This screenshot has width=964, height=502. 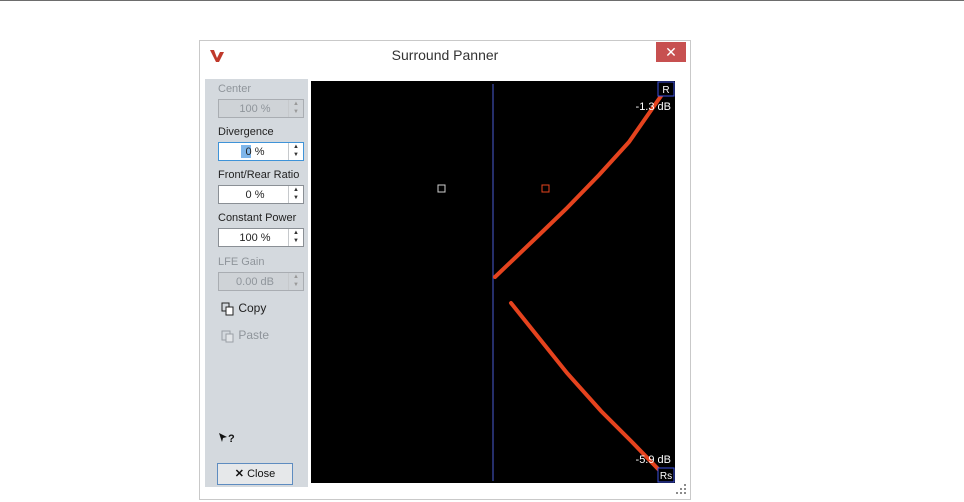 I want to click on divergence-spin-arrows: ▲ ▼, so click(x=295, y=151).